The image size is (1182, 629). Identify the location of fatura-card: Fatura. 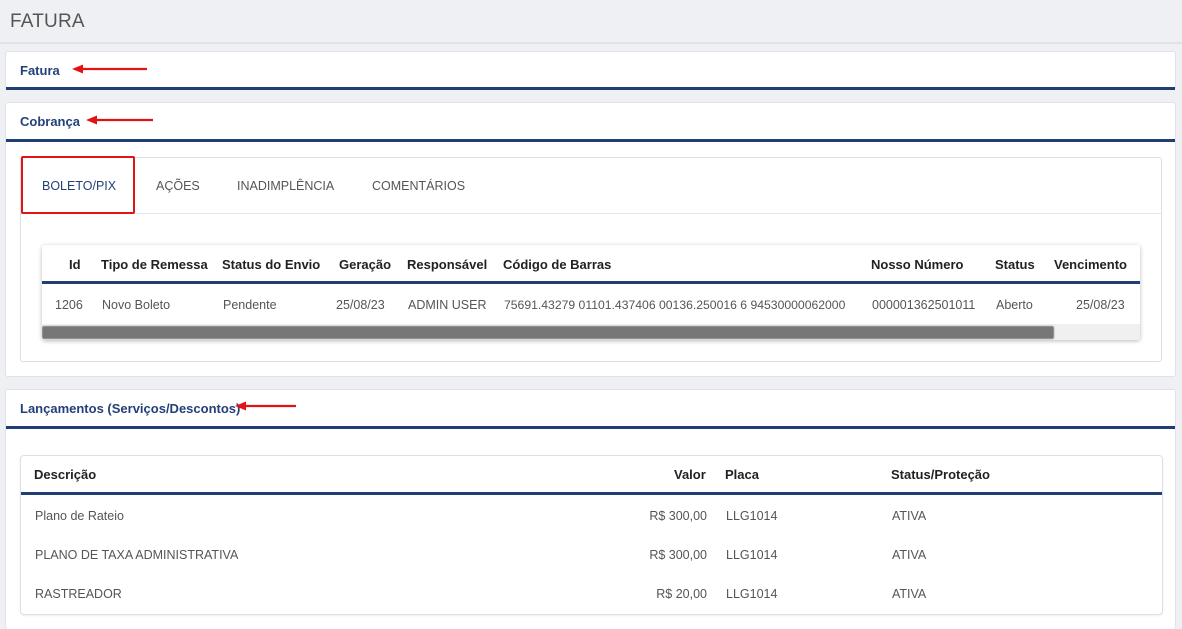
(590, 70).